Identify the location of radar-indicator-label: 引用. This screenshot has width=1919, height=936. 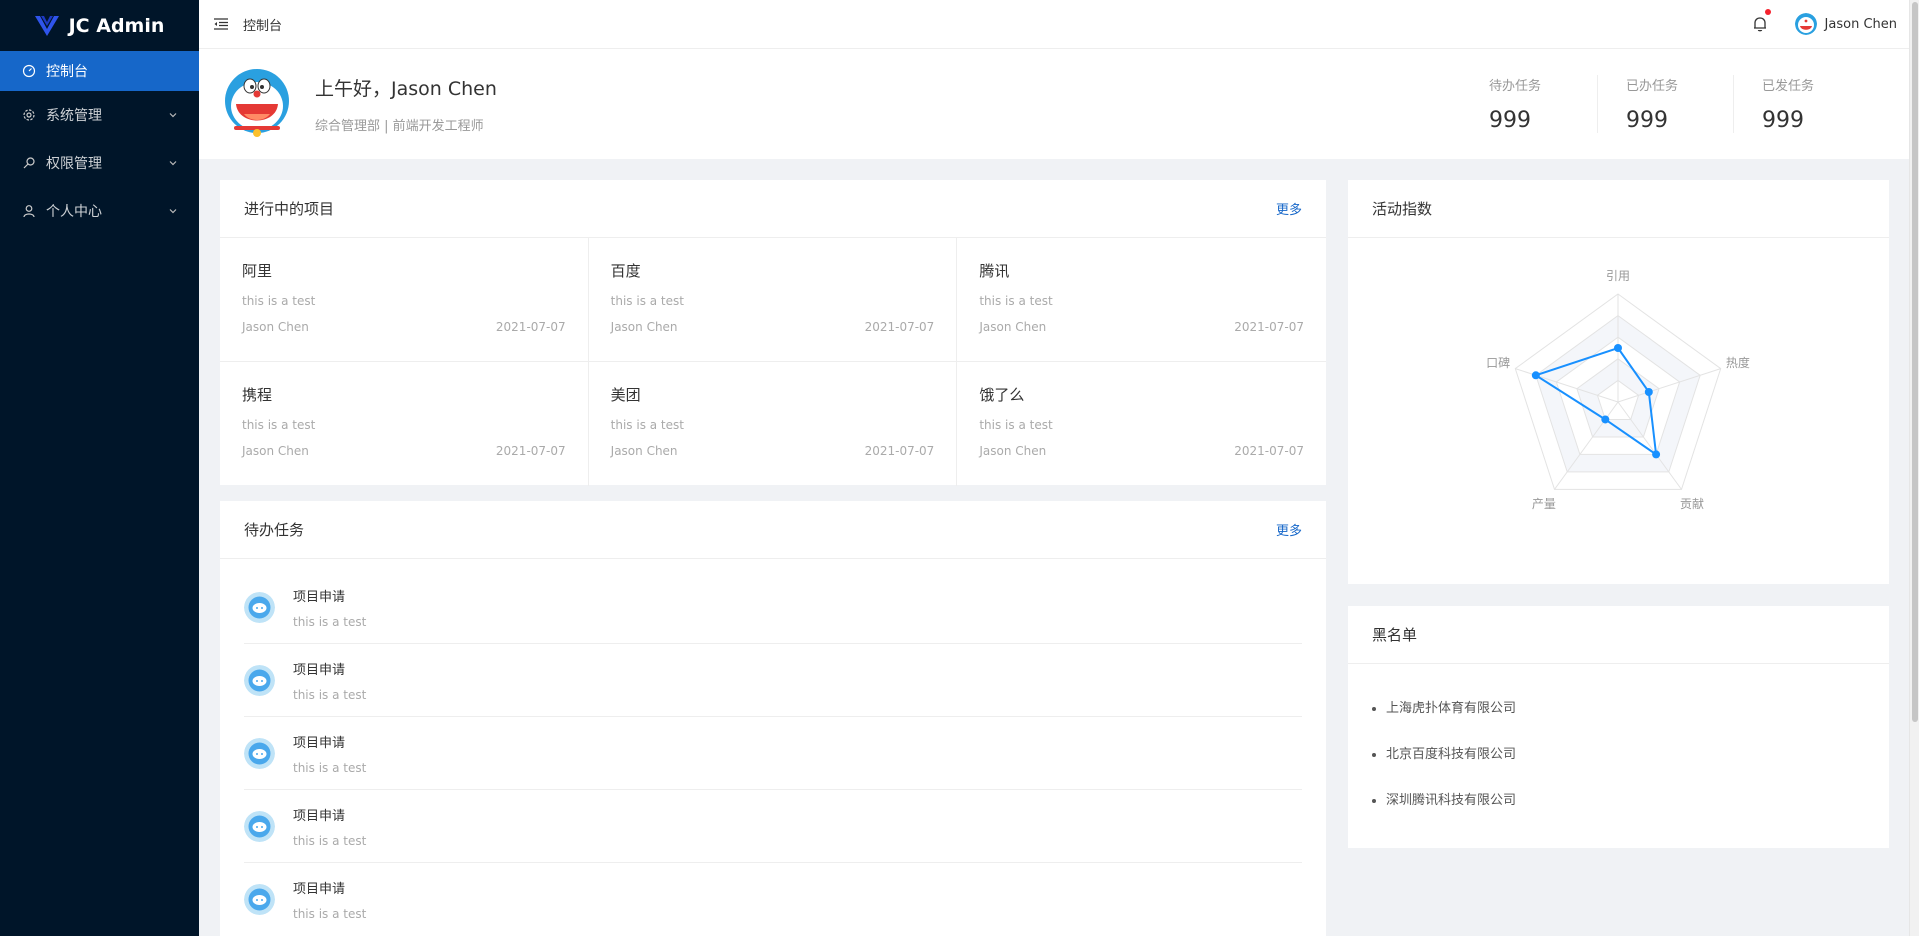
(1618, 276).